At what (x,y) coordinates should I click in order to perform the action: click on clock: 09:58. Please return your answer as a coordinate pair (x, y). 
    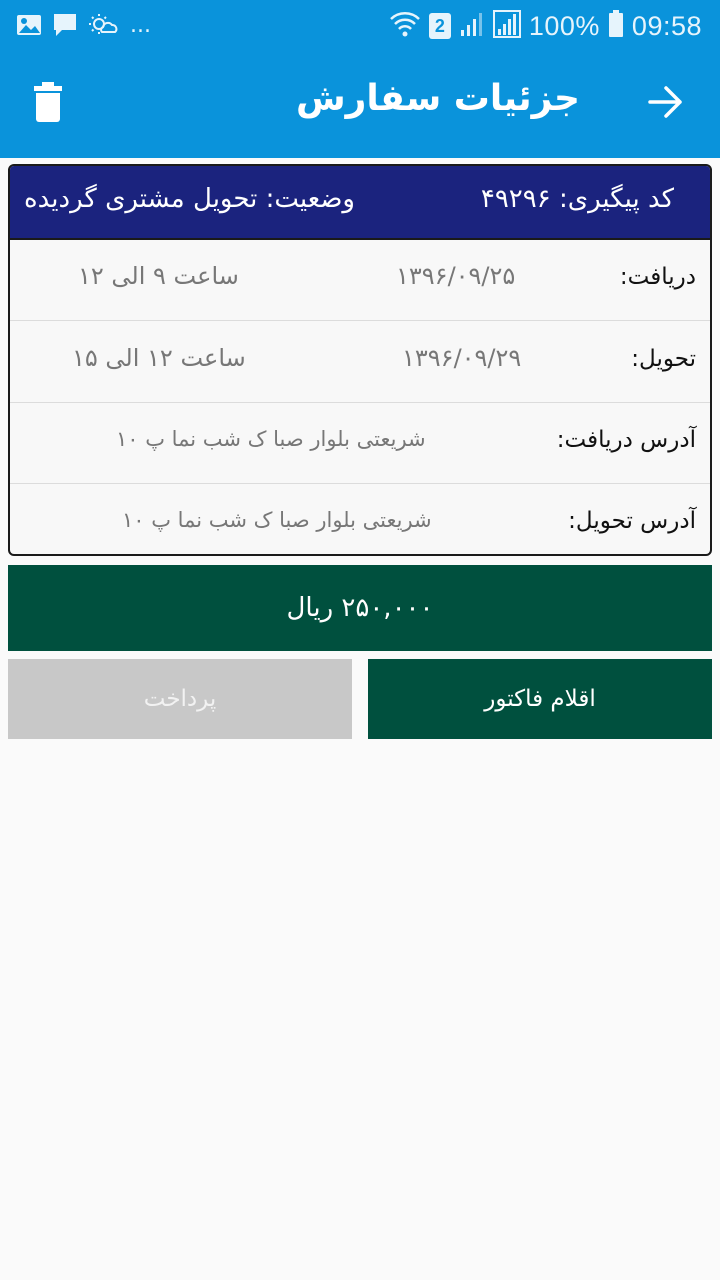
    Looking at the image, I should click on (666, 25).